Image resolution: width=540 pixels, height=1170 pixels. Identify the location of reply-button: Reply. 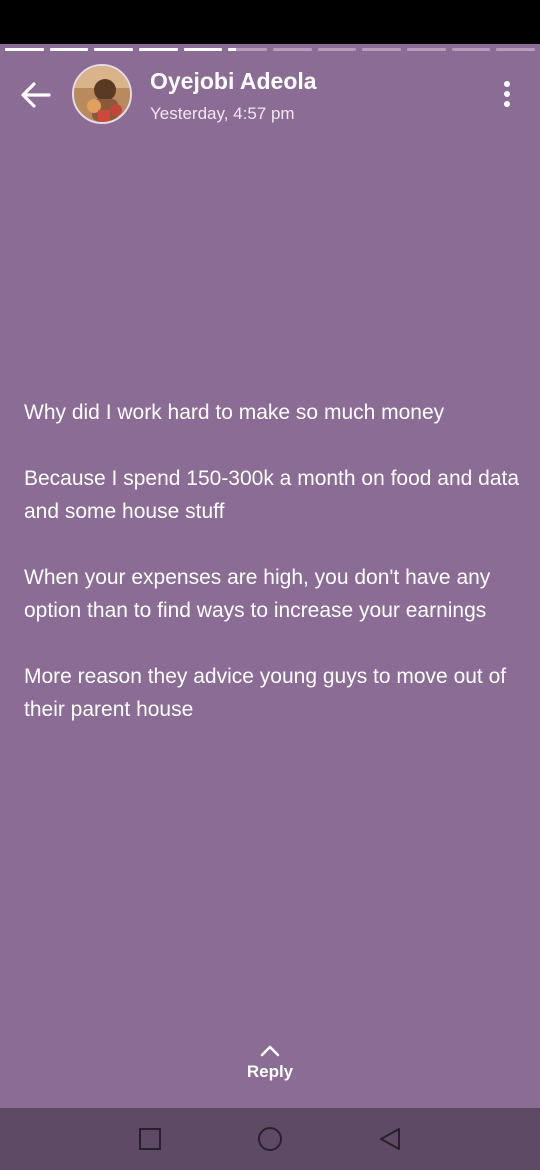
(270, 1070).